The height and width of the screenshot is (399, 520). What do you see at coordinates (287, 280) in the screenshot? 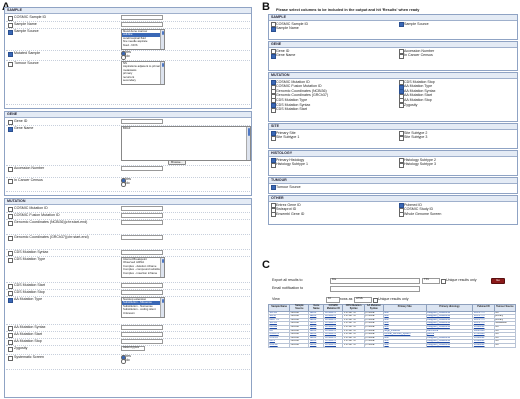
I see `export-label: Export all results to` at bounding box center [287, 280].